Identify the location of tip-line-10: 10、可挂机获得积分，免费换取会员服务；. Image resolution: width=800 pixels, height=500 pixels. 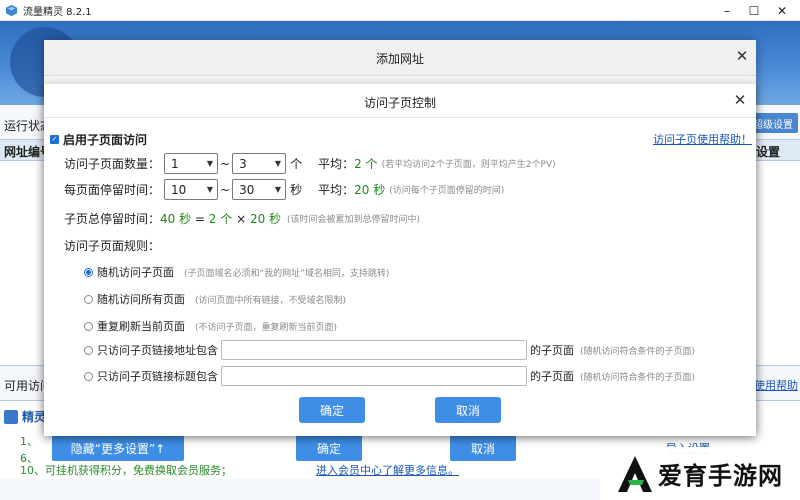
(126, 470).